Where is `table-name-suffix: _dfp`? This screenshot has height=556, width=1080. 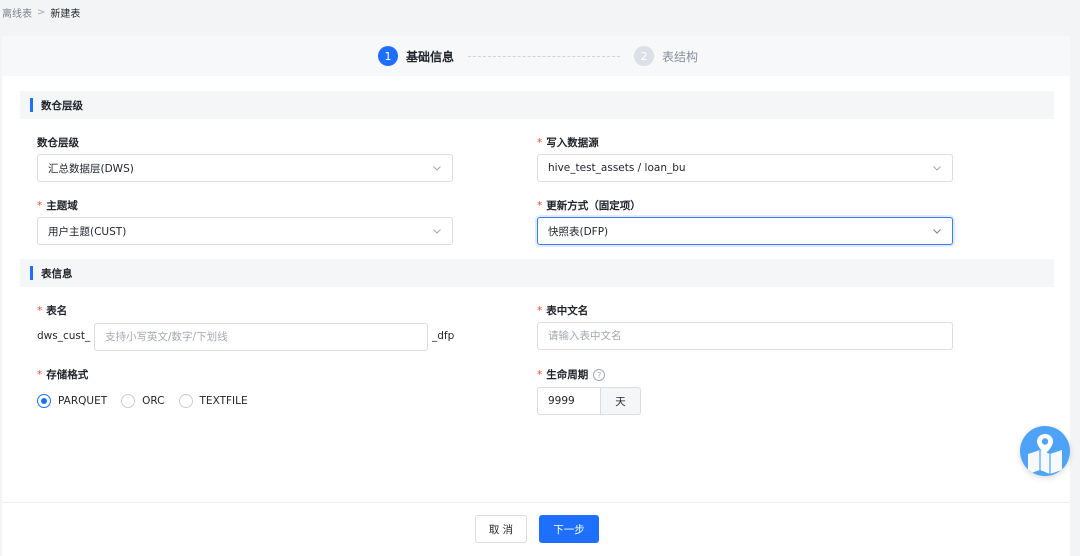 table-name-suffix: _dfp is located at coordinates (443, 336).